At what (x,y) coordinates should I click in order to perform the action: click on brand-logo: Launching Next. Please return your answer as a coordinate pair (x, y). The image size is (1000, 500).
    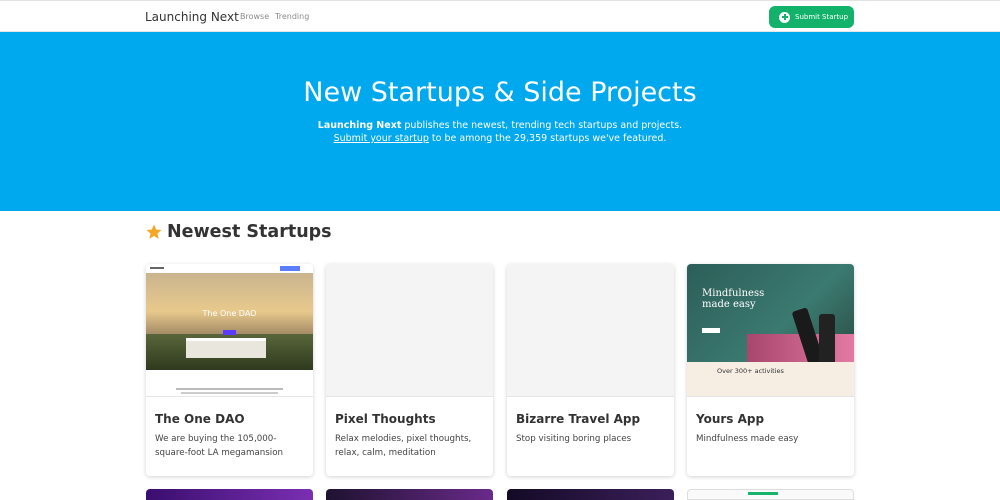
    Looking at the image, I should click on (192, 17).